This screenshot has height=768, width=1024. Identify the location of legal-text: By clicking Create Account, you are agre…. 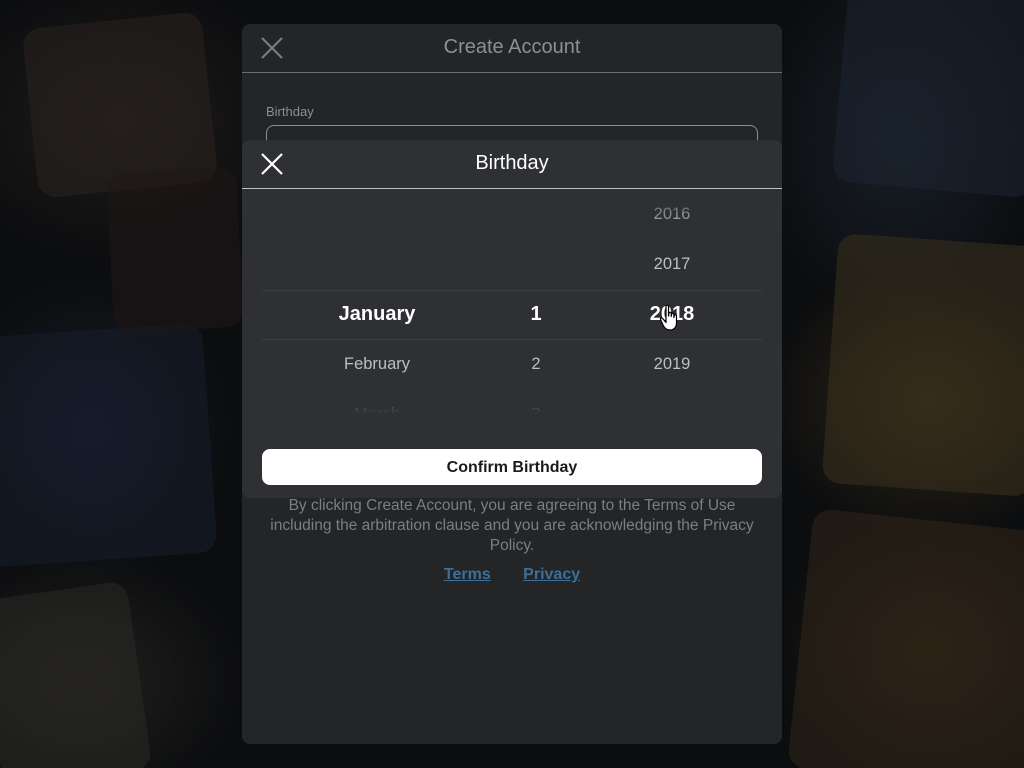
(512, 525).